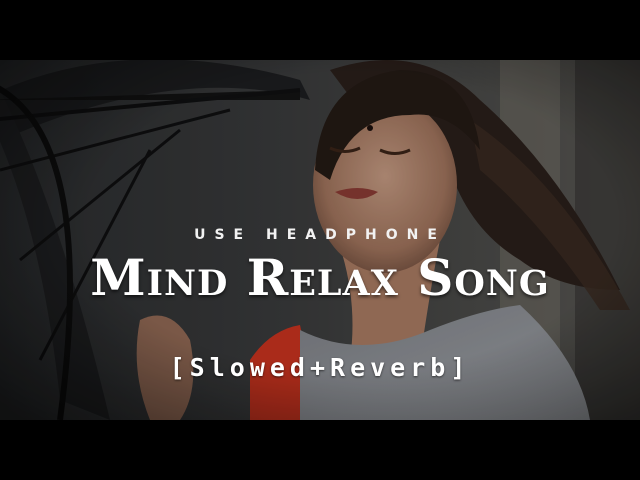 This screenshot has height=480, width=640. Describe the element at coordinates (320, 235) in the screenshot. I see `tagline: USE HEADPHONE` at that location.